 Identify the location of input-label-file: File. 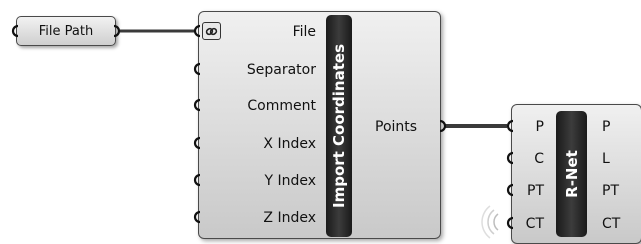
(304, 32).